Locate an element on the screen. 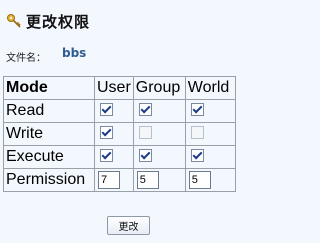 The height and width of the screenshot is (243, 320). table-row-execute: Execute is located at coordinates (119, 157).